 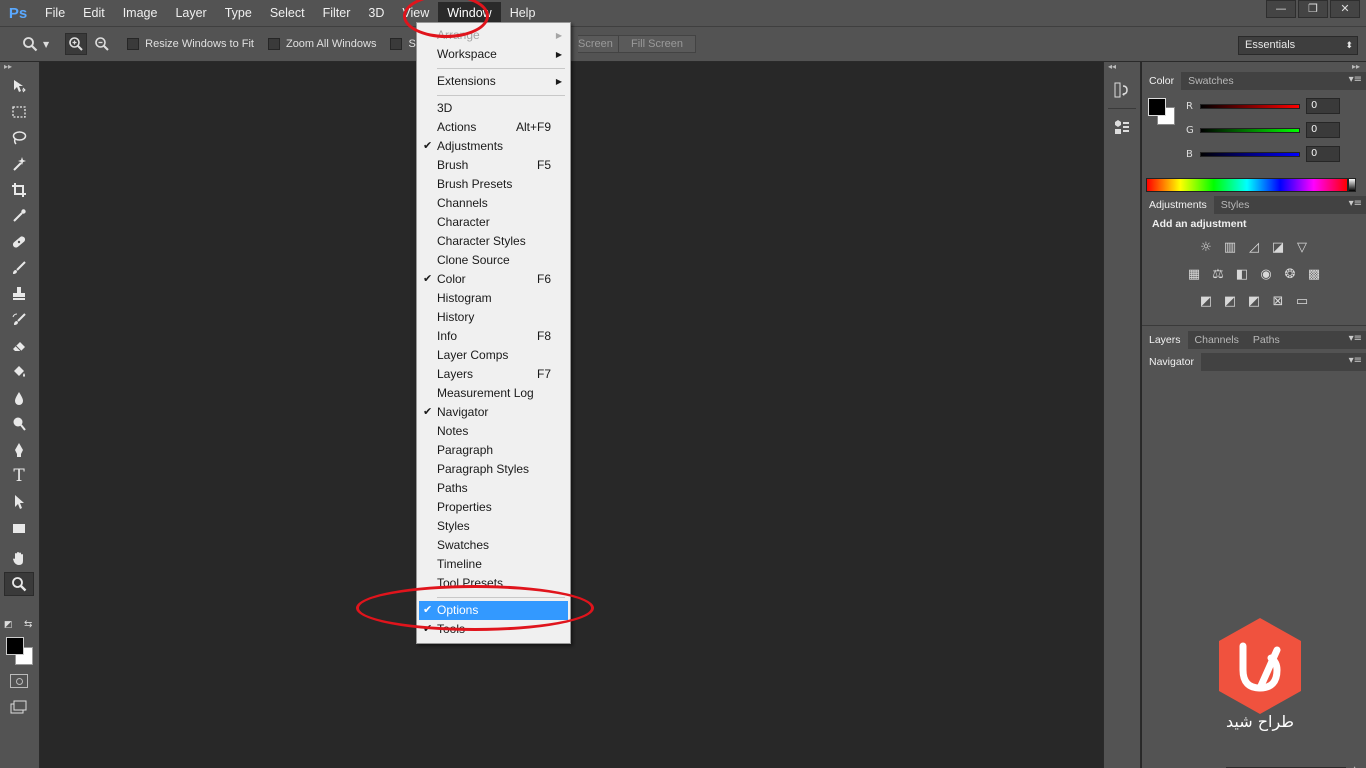 What do you see at coordinates (140, 13) in the screenshot?
I see `menu-image: Image` at bounding box center [140, 13].